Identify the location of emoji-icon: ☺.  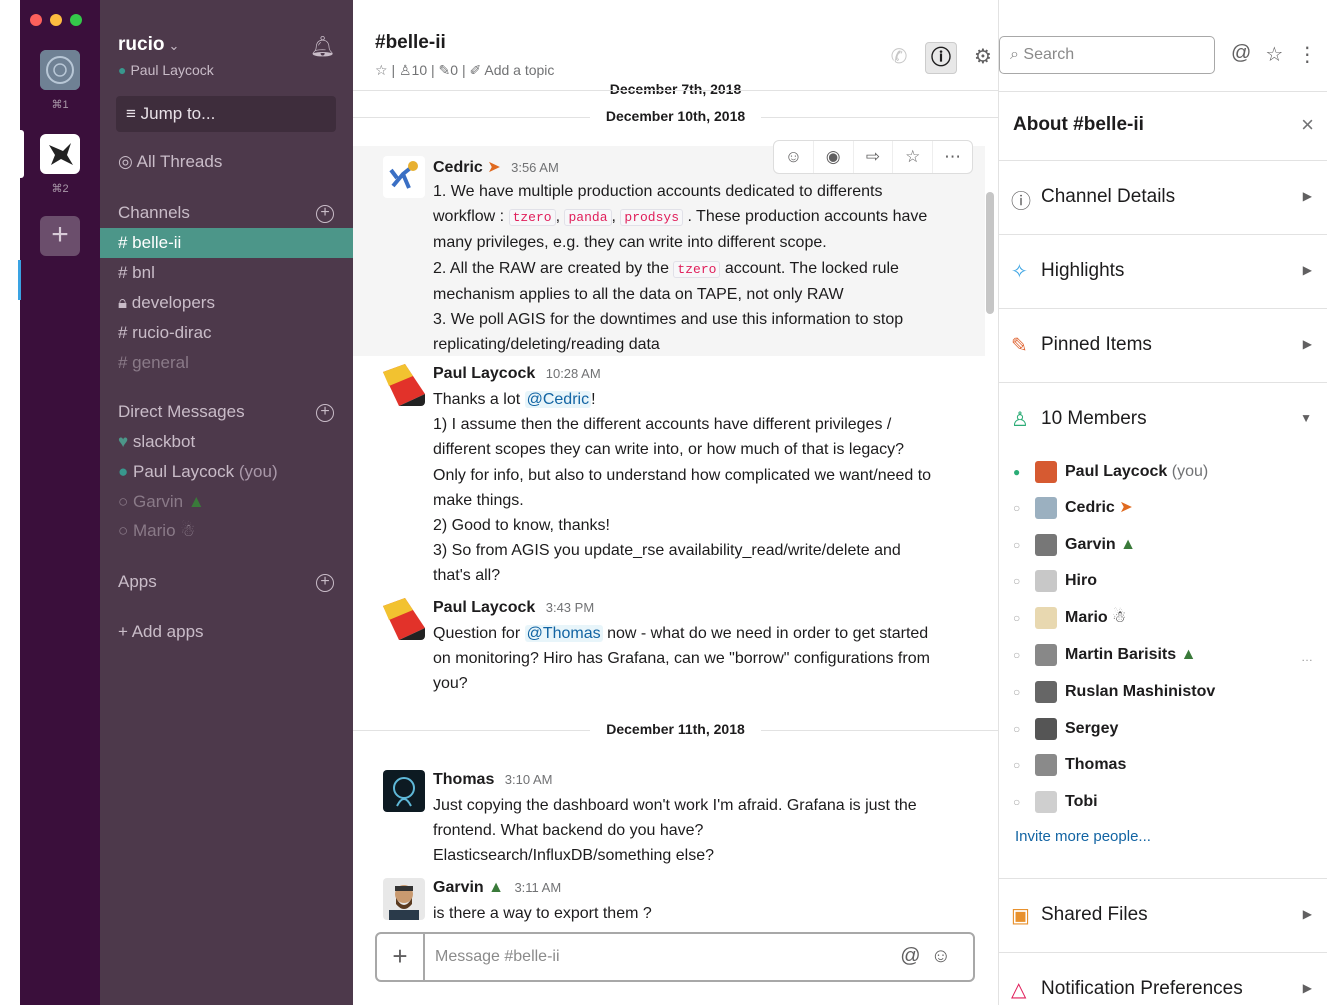
(946, 956).